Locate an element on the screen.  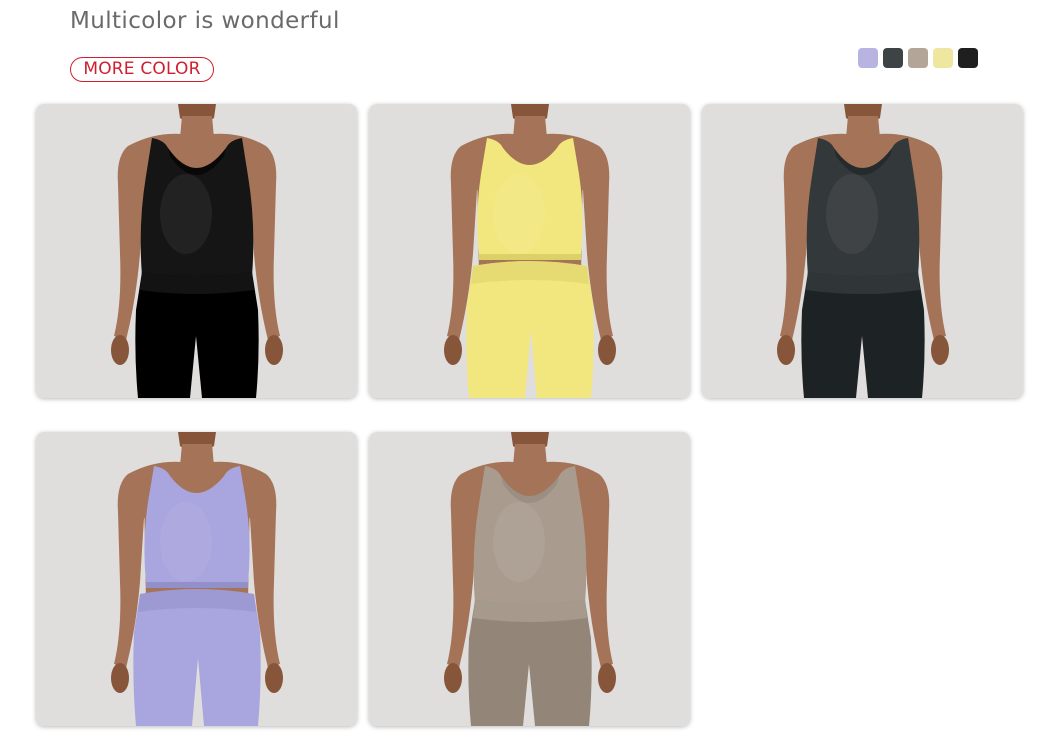
product-image-taupe-set is located at coordinates (529, 579).